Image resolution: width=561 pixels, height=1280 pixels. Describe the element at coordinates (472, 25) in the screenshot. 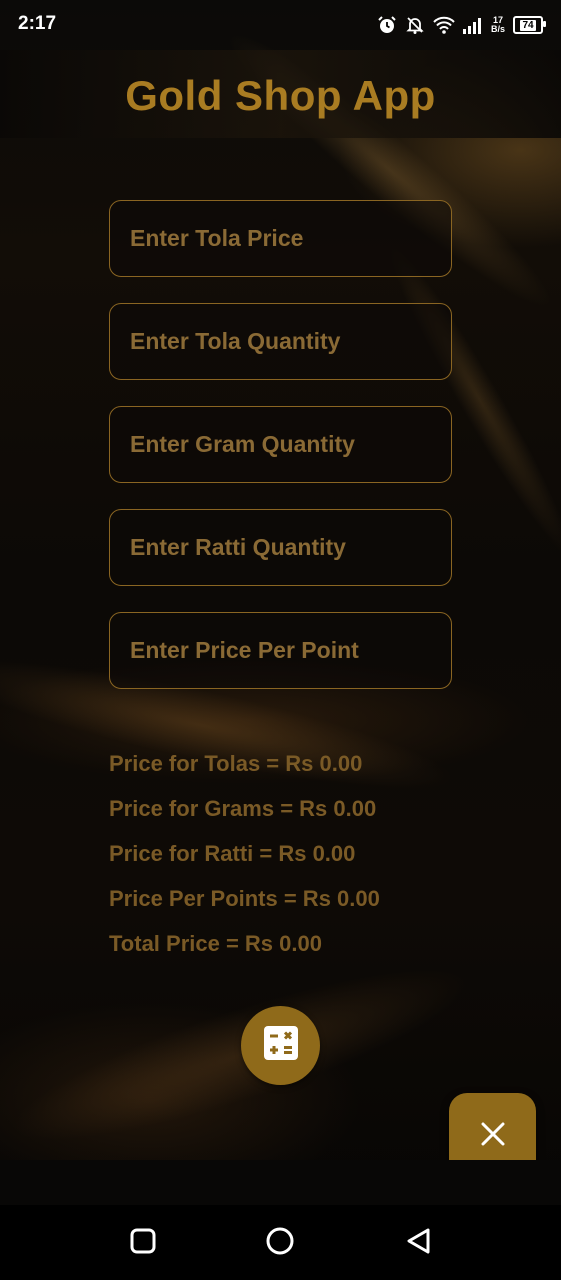

I see `signal-icon` at that location.